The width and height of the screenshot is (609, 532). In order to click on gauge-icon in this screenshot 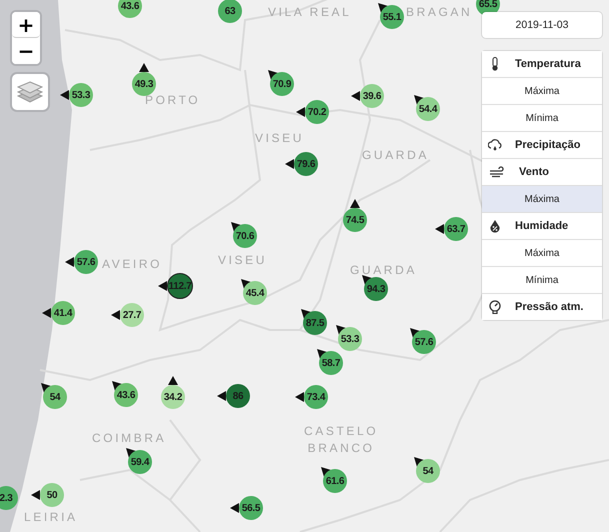, I will do `click(495, 307)`.